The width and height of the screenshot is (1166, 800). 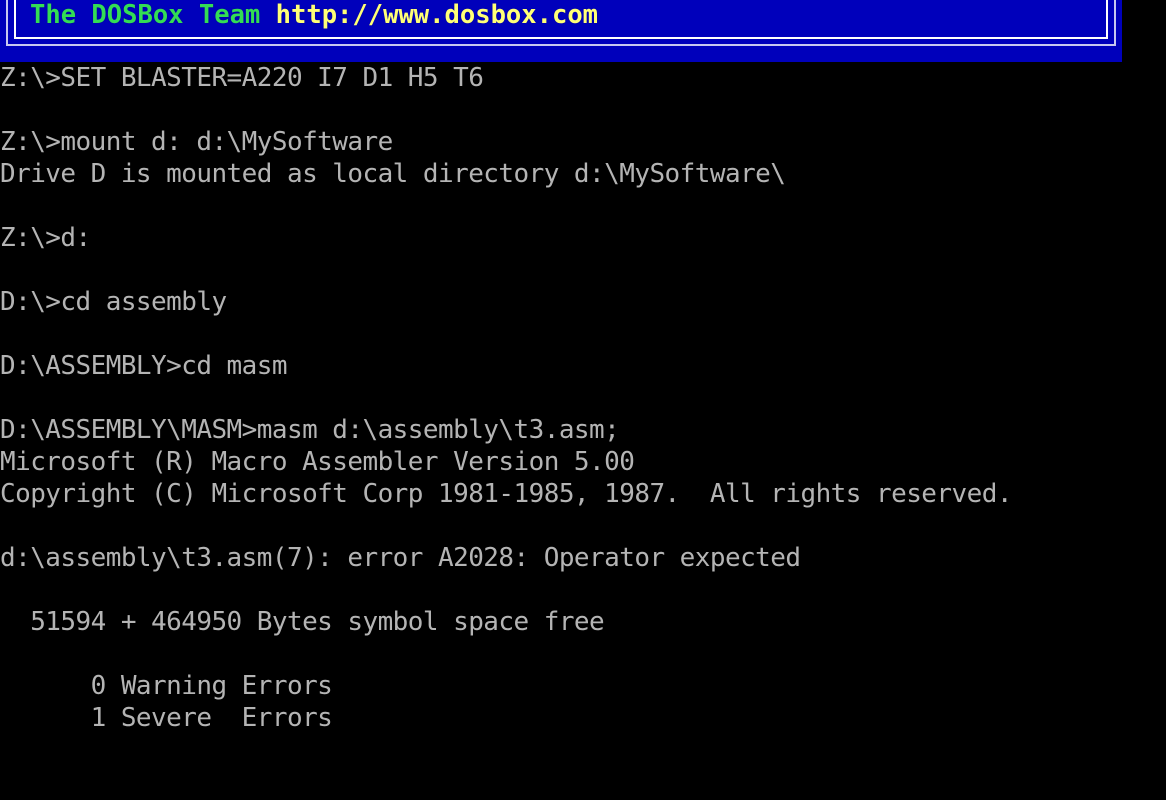 I want to click on dosbox-welcome-banner: The DOSBox Team http://www.dosbox.com, so click(x=561, y=31).